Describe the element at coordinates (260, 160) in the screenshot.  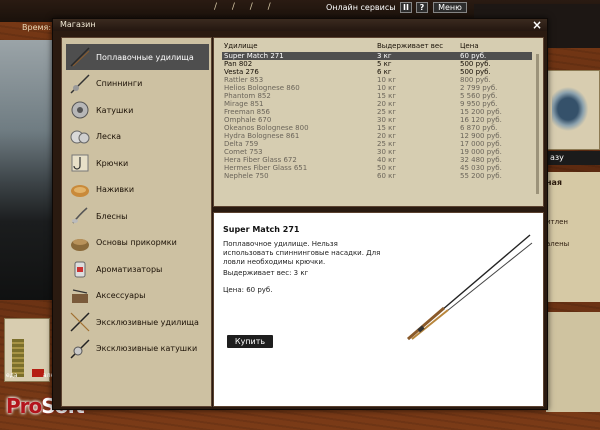
I see `item-name: Hera Fiber Glass 672` at that location.